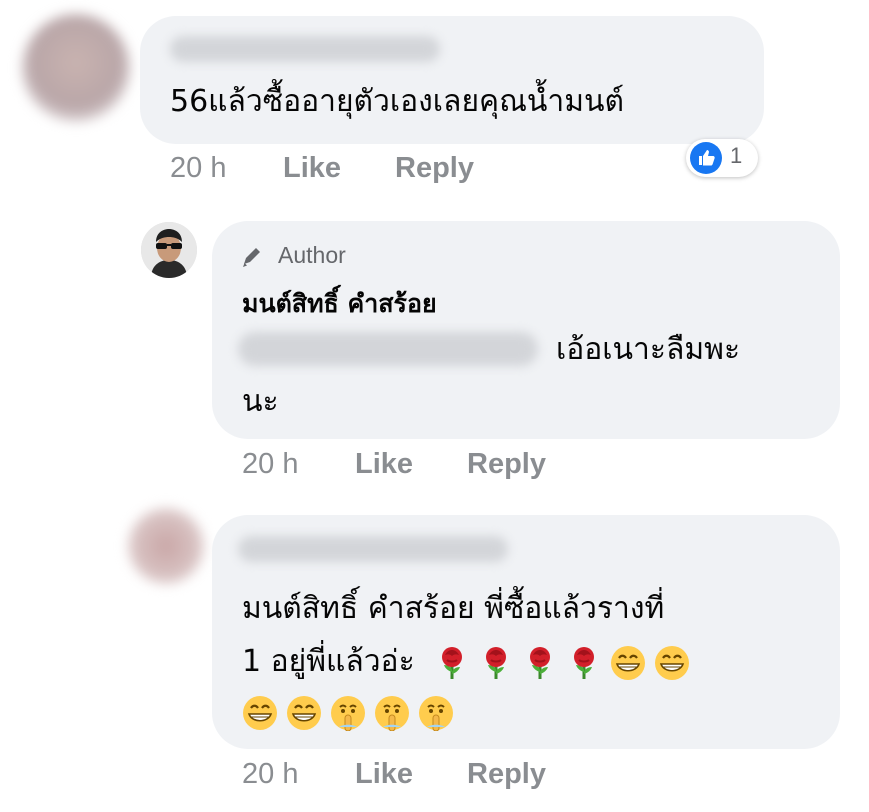 The height and width of the screenshot is (812, 869). I want to click on author-badge: Author, so click(312, 255).